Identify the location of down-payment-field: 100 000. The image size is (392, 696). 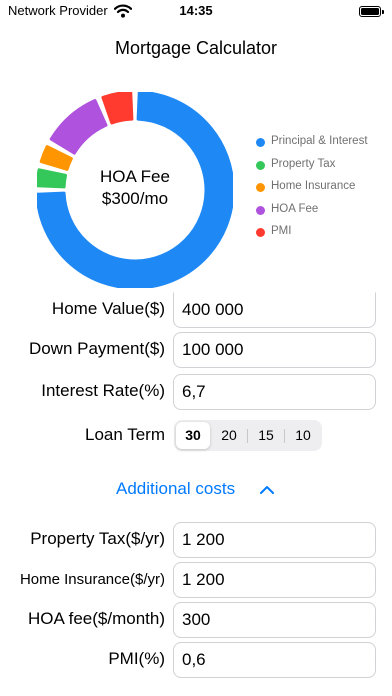
(274, 350).